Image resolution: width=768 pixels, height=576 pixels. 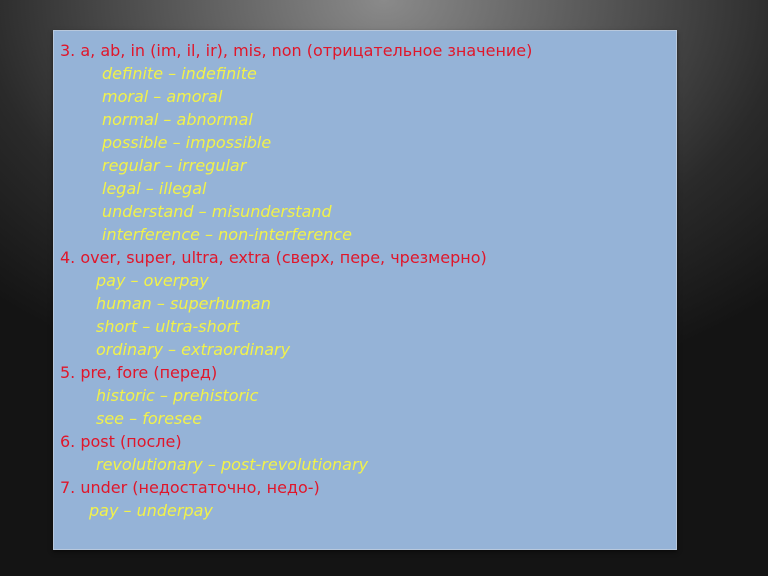 I want to click on example-line: interference – non-interference, so click(x=227, y=234).